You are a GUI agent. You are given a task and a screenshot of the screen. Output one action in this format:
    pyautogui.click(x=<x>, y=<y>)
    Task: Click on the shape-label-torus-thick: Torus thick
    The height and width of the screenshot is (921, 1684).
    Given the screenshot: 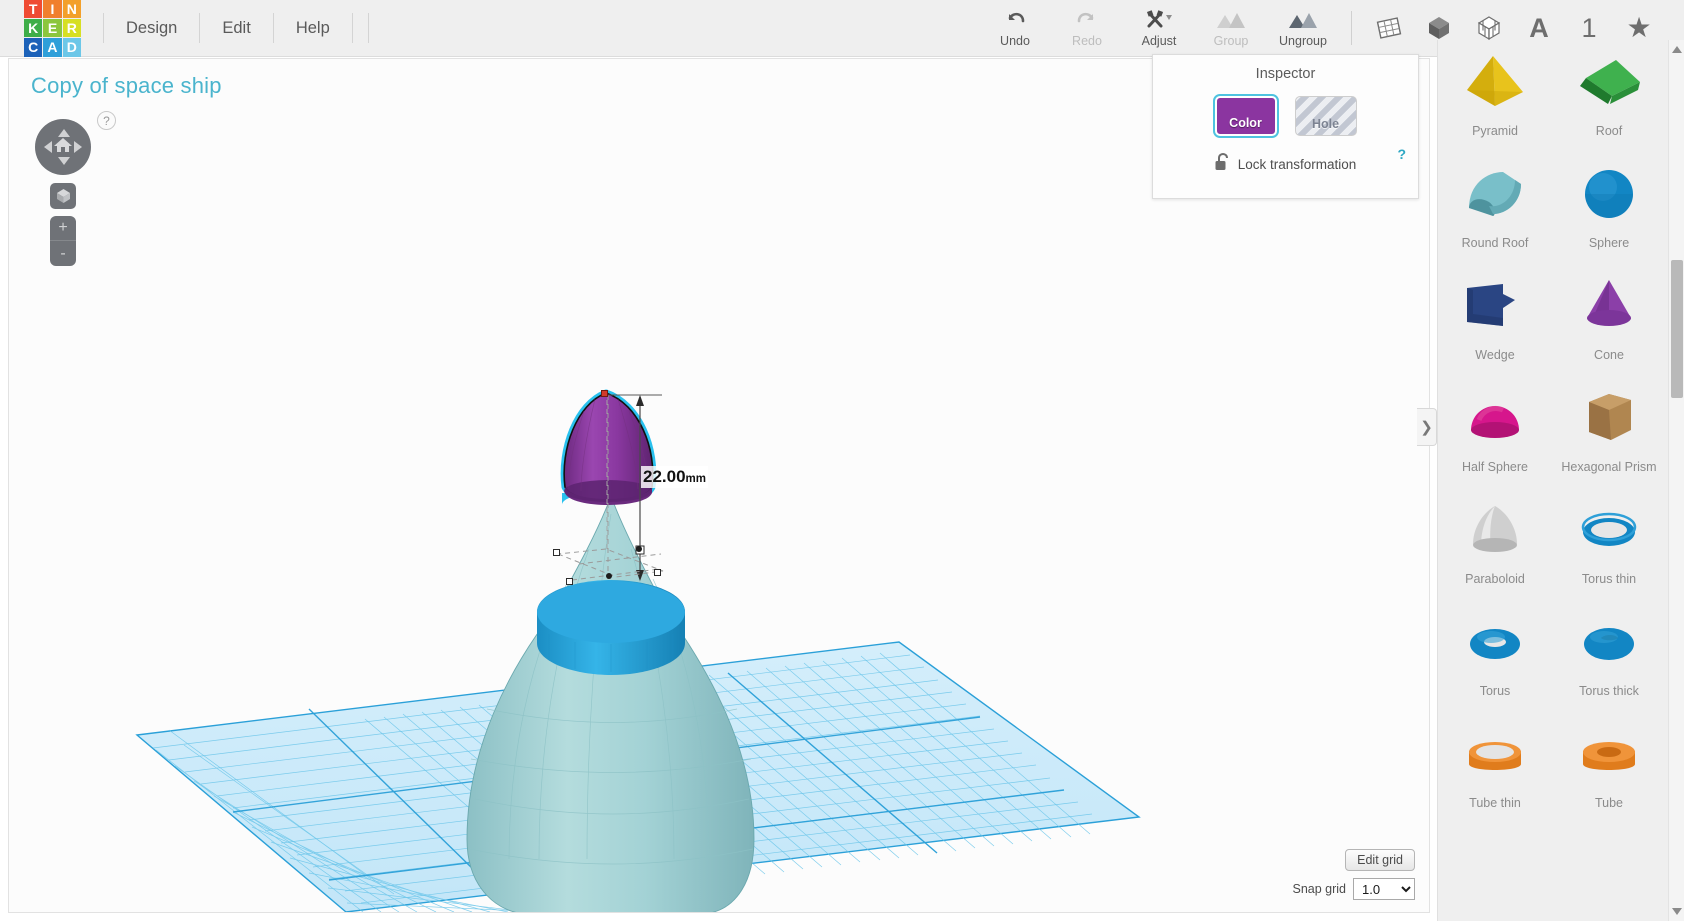 What is the action you would take?
    pyautogui.click(x=1609, y=691)
    